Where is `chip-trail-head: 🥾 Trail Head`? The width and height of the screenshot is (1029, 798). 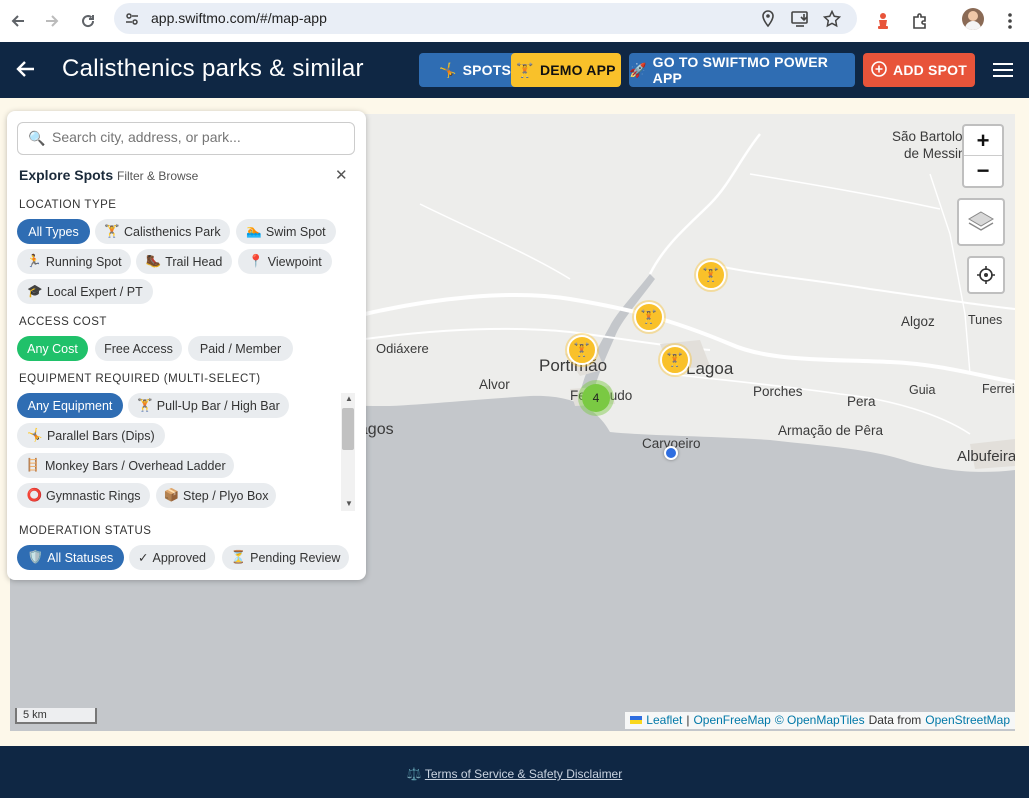 chip-trail-head: 🥾 Trail Head is located at coordinates (184, 261).